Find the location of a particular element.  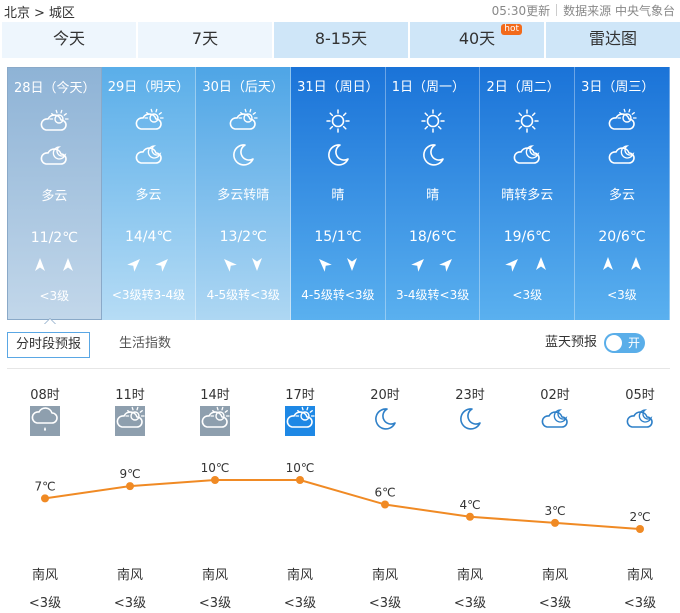

hour-time: 14时 is located at coordinates (215, 395).